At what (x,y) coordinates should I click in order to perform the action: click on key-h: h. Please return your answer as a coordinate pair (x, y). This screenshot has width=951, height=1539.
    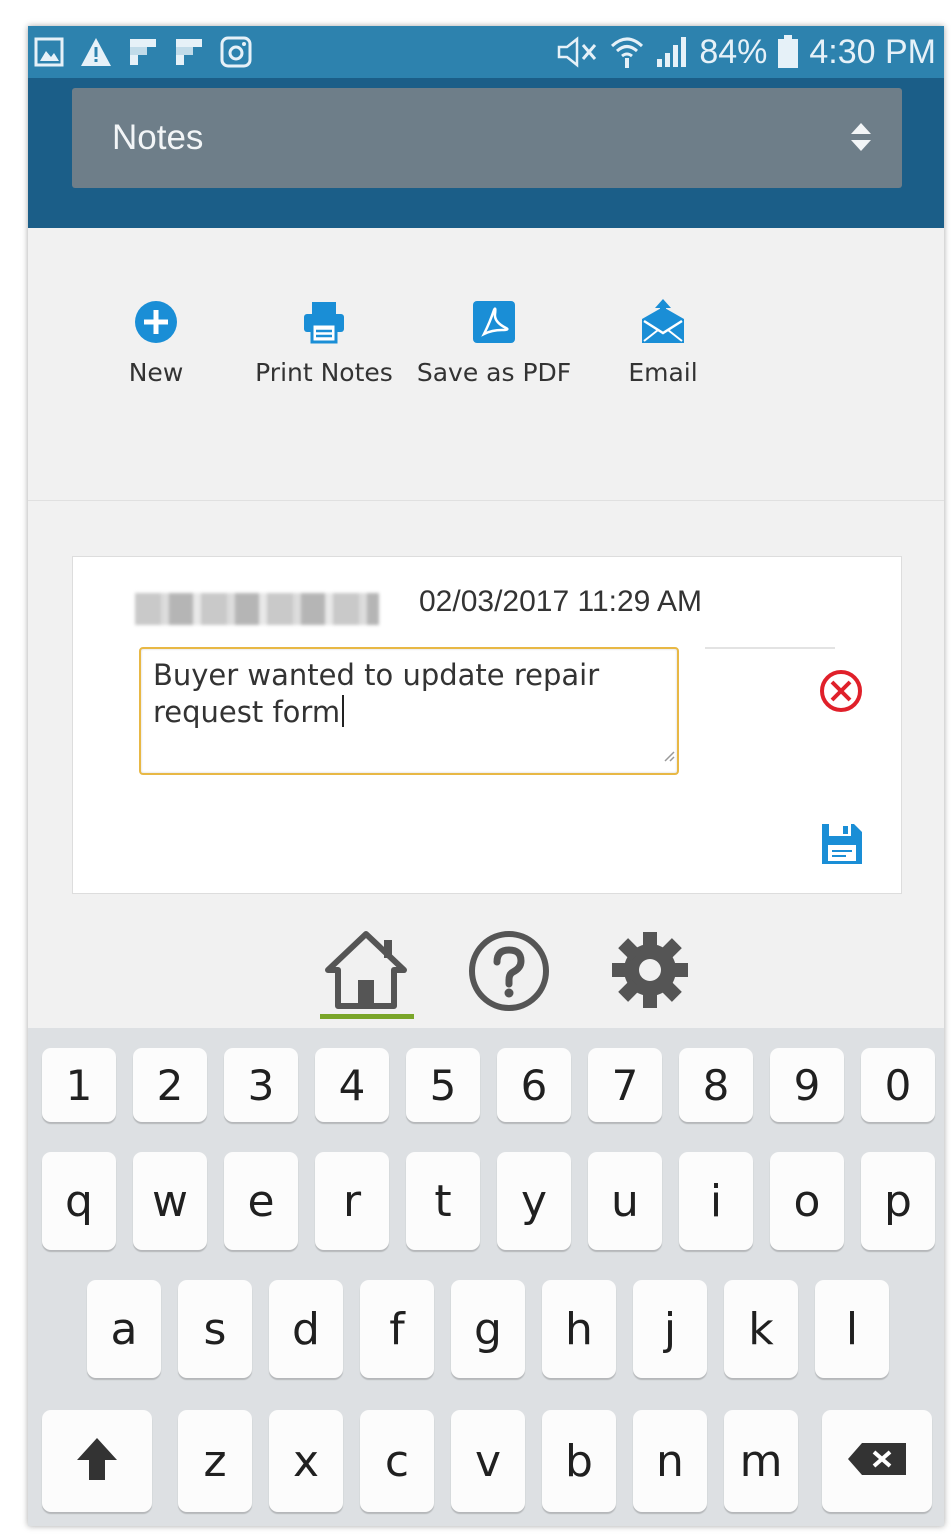
    Looking at the image, I should click on (579, 1329).